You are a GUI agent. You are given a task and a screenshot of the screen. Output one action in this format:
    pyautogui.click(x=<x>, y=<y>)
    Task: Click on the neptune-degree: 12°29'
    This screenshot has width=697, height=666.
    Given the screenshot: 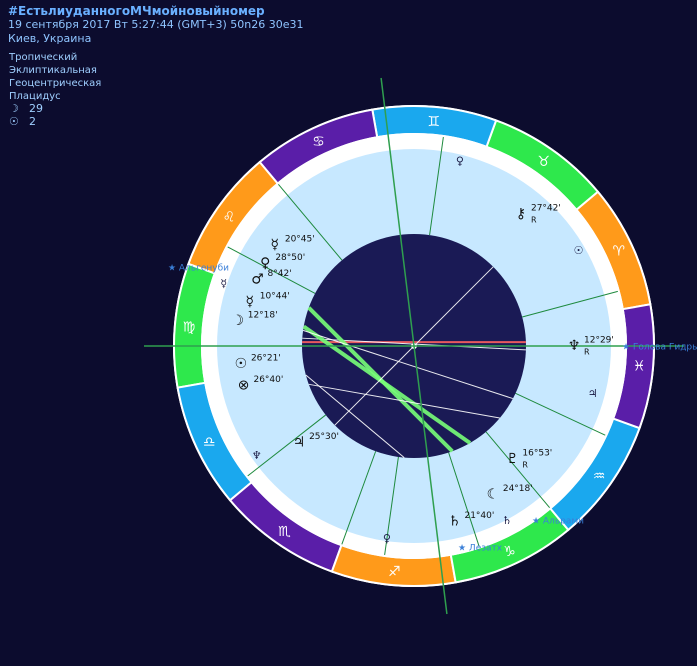 What is the action you would take?
    pyautogui.click(x=599, y=341)
    